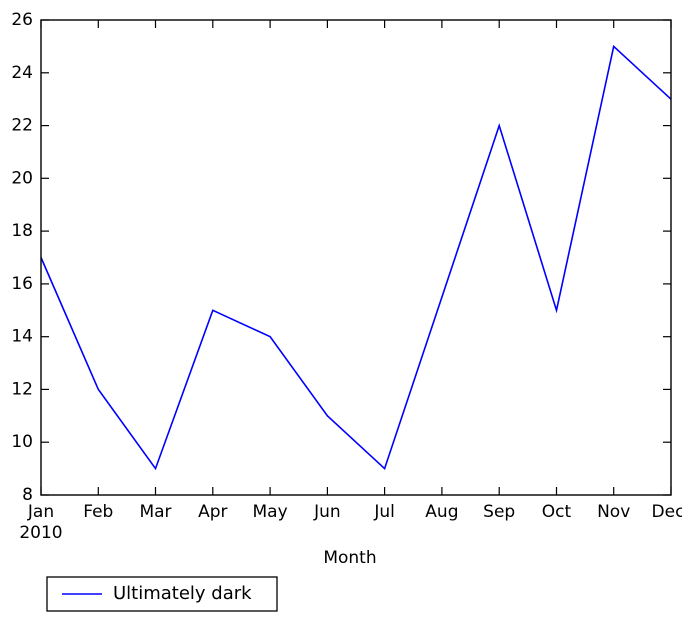  I want to click on x-tick-label: Jan, so click(40, 512).